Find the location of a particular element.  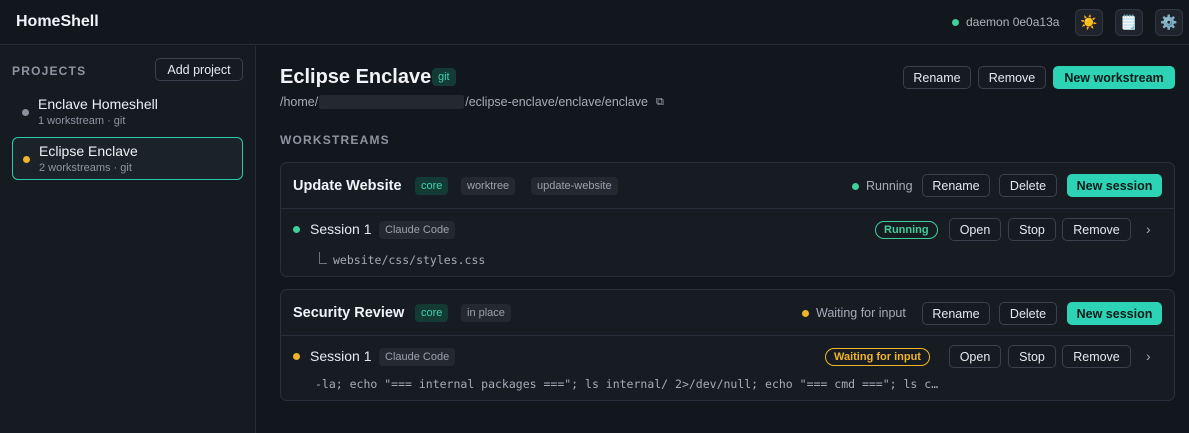

redacted-username is located at coordinates (392, 102).